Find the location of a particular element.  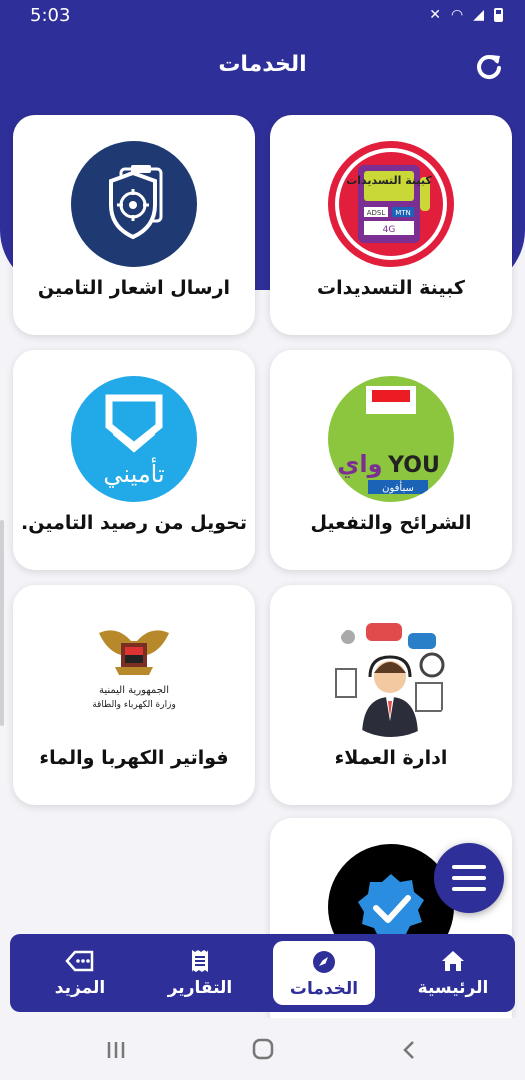

page-title: الخدمات is located at coordinates (262, 64).